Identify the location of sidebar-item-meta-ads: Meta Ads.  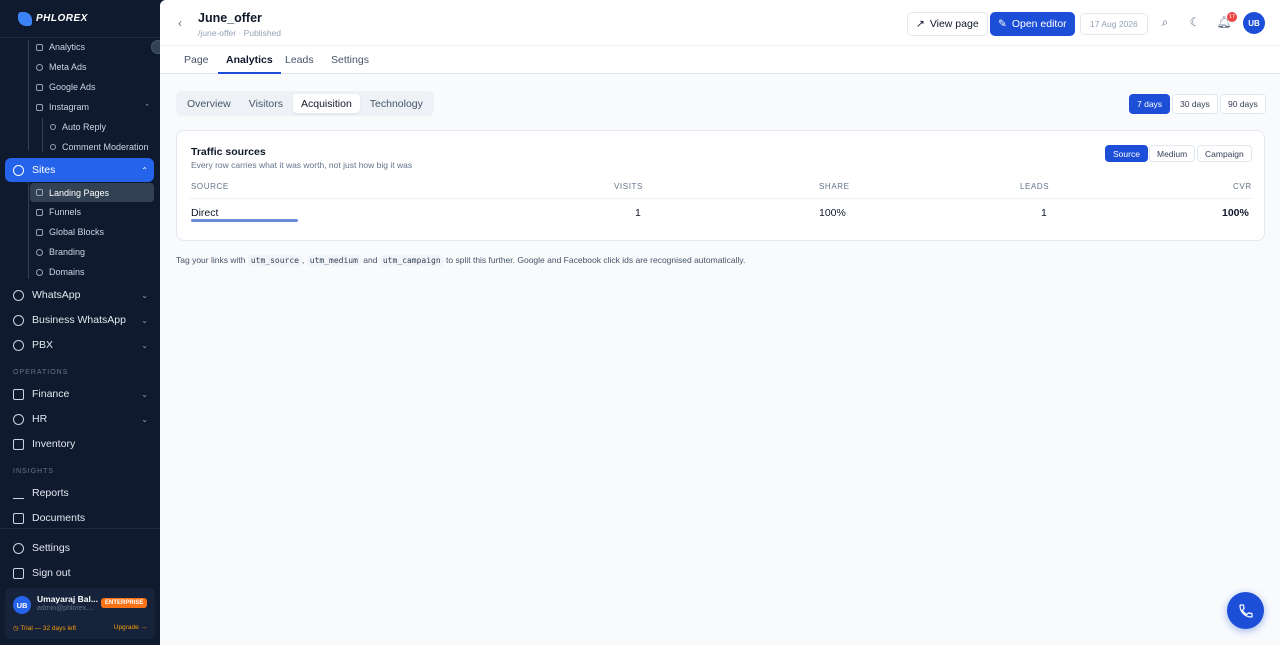
(61, 67).